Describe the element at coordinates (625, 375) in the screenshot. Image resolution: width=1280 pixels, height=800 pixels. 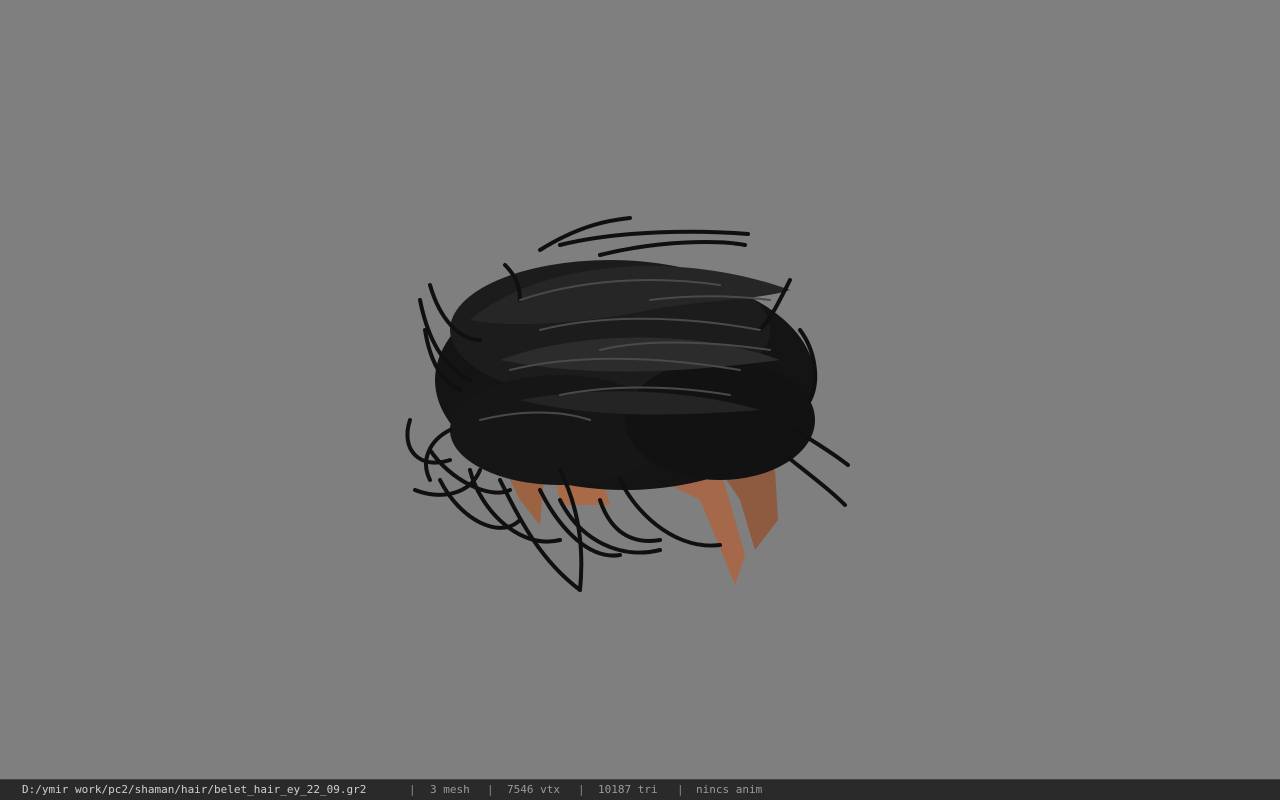
I see `hair-mass` at that location.